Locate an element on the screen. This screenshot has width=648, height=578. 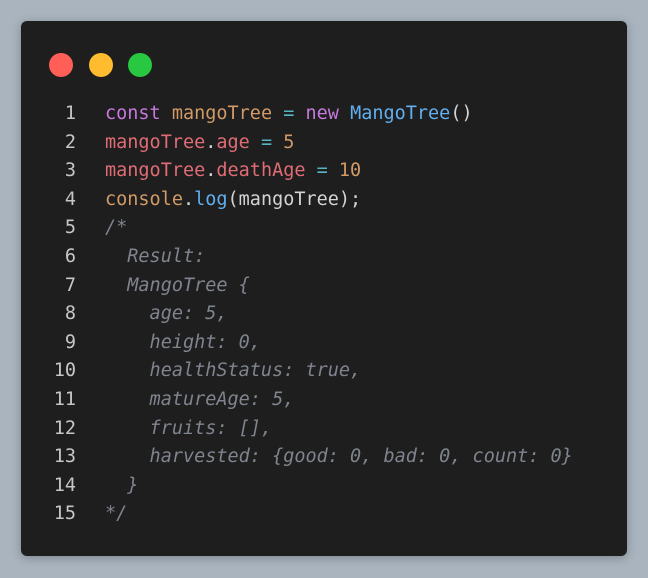
code-line: 10 healthStatus: true, is located at coordinates (324, 371).